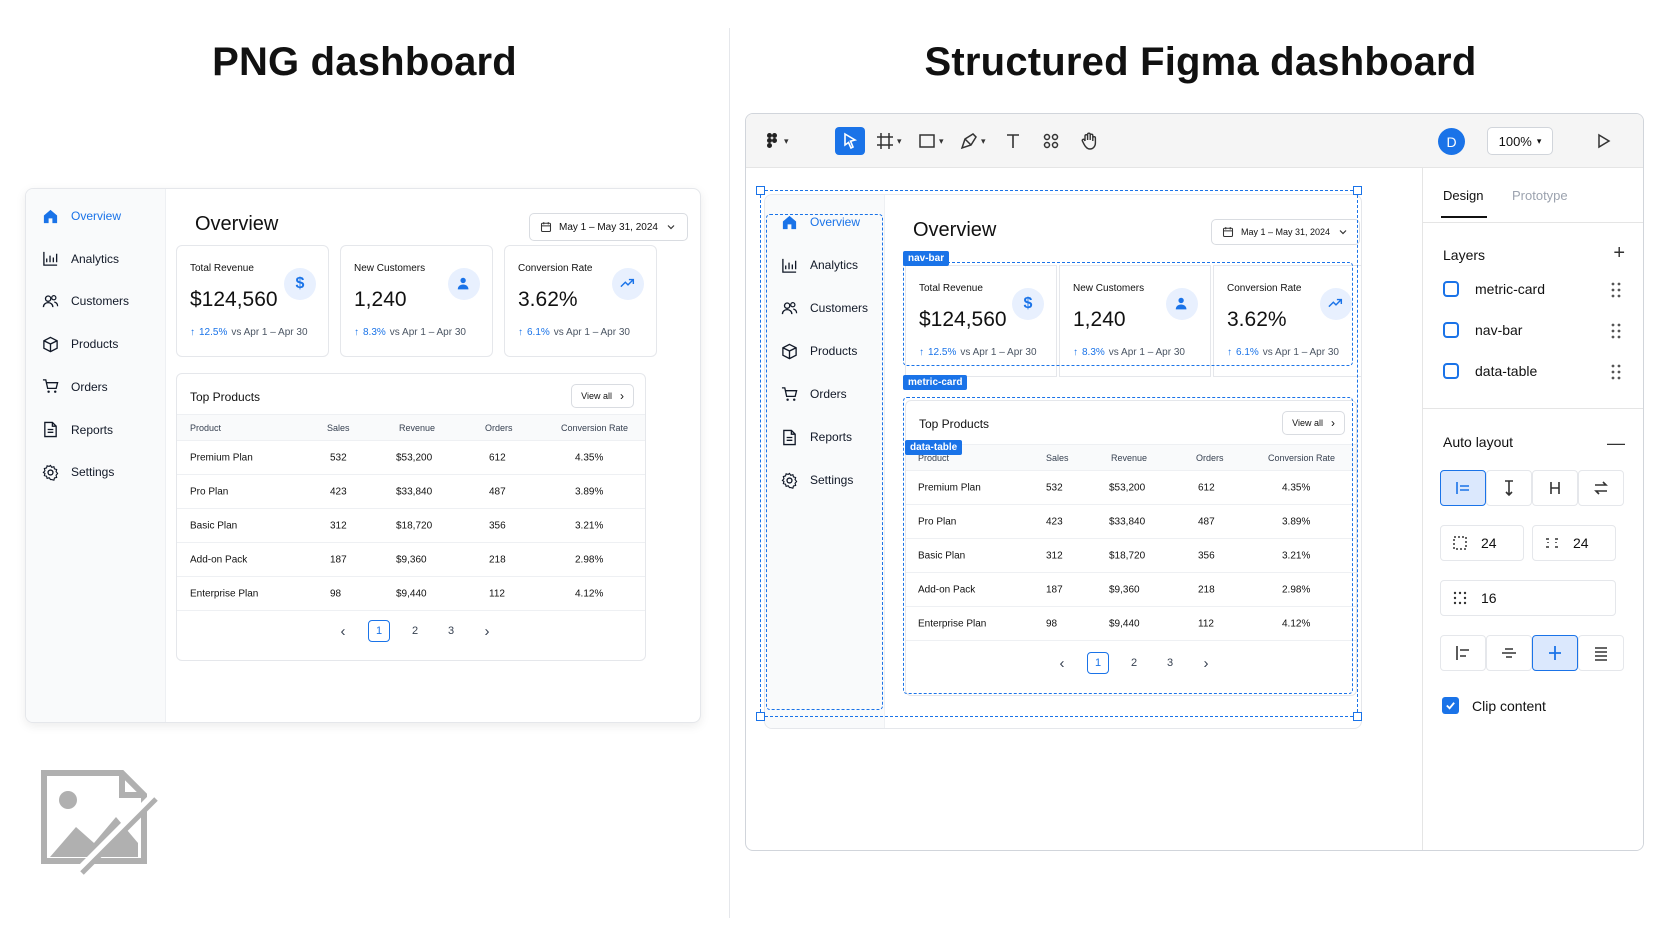 This screenshot has height=941, width=1672. I want to click on tab-prototype: Prototype, so click(1540, 195).